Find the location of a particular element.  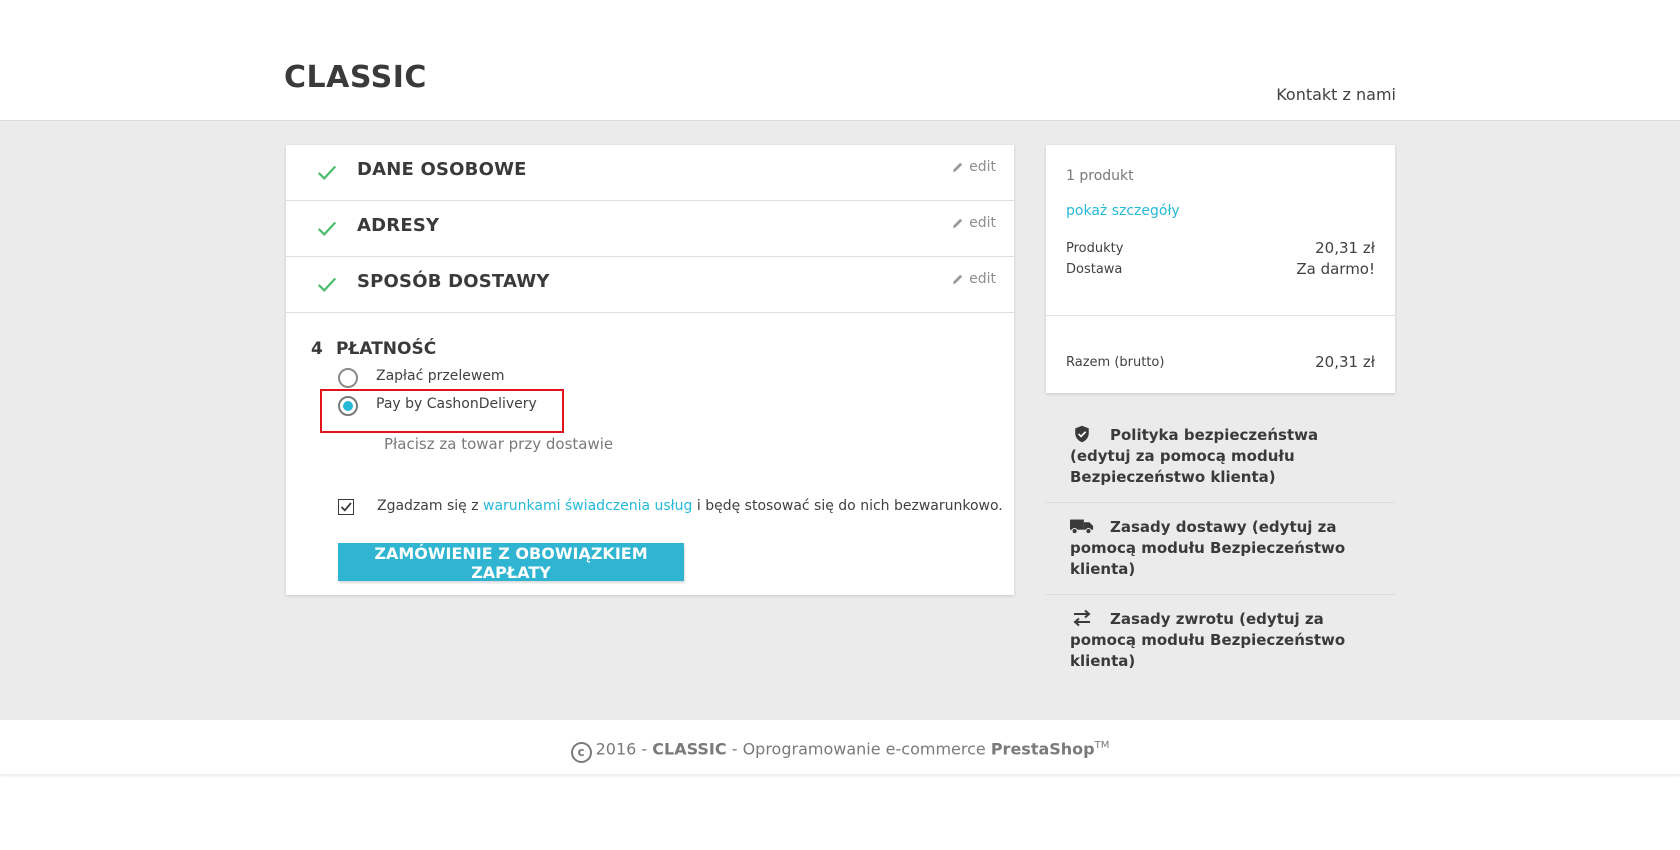

prestashop-link: PrestaShop is located at coordinates (1043, 748).